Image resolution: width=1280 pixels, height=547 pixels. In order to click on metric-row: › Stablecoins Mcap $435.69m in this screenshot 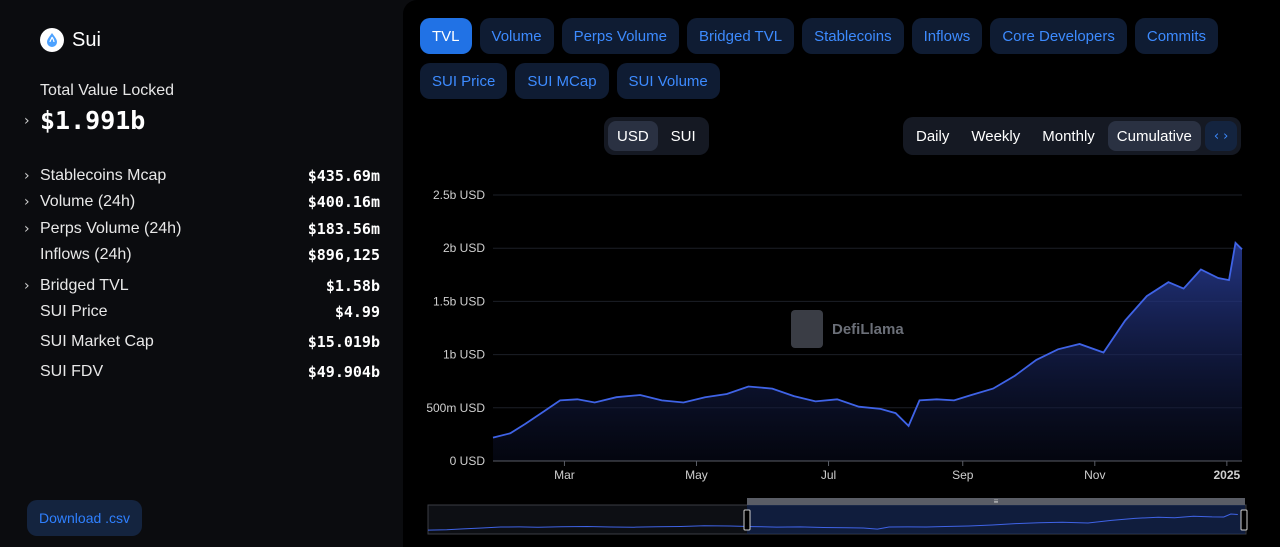, I will do `click(202, 176)`.